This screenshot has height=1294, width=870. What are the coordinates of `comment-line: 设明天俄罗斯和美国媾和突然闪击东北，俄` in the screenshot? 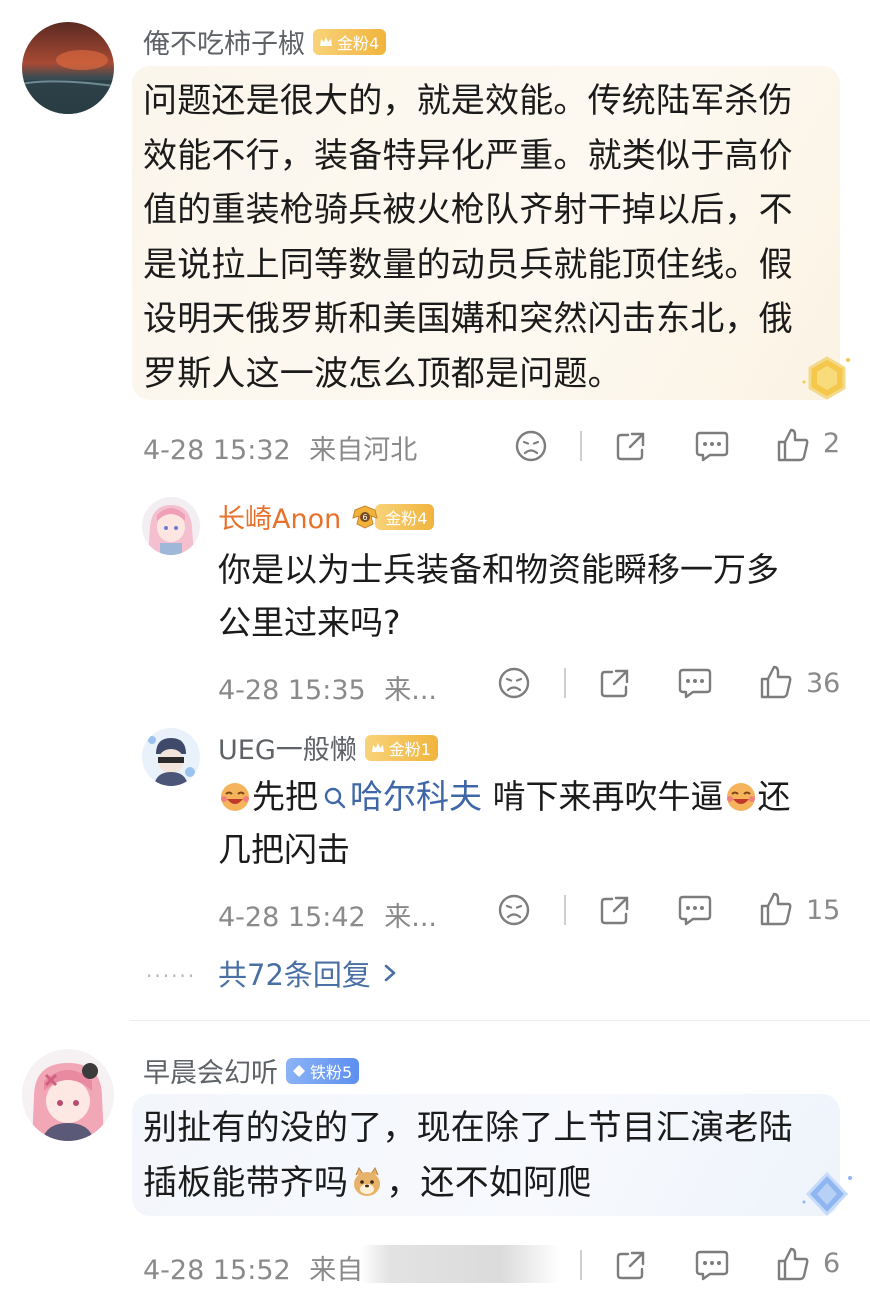 It's located at (468, 319).